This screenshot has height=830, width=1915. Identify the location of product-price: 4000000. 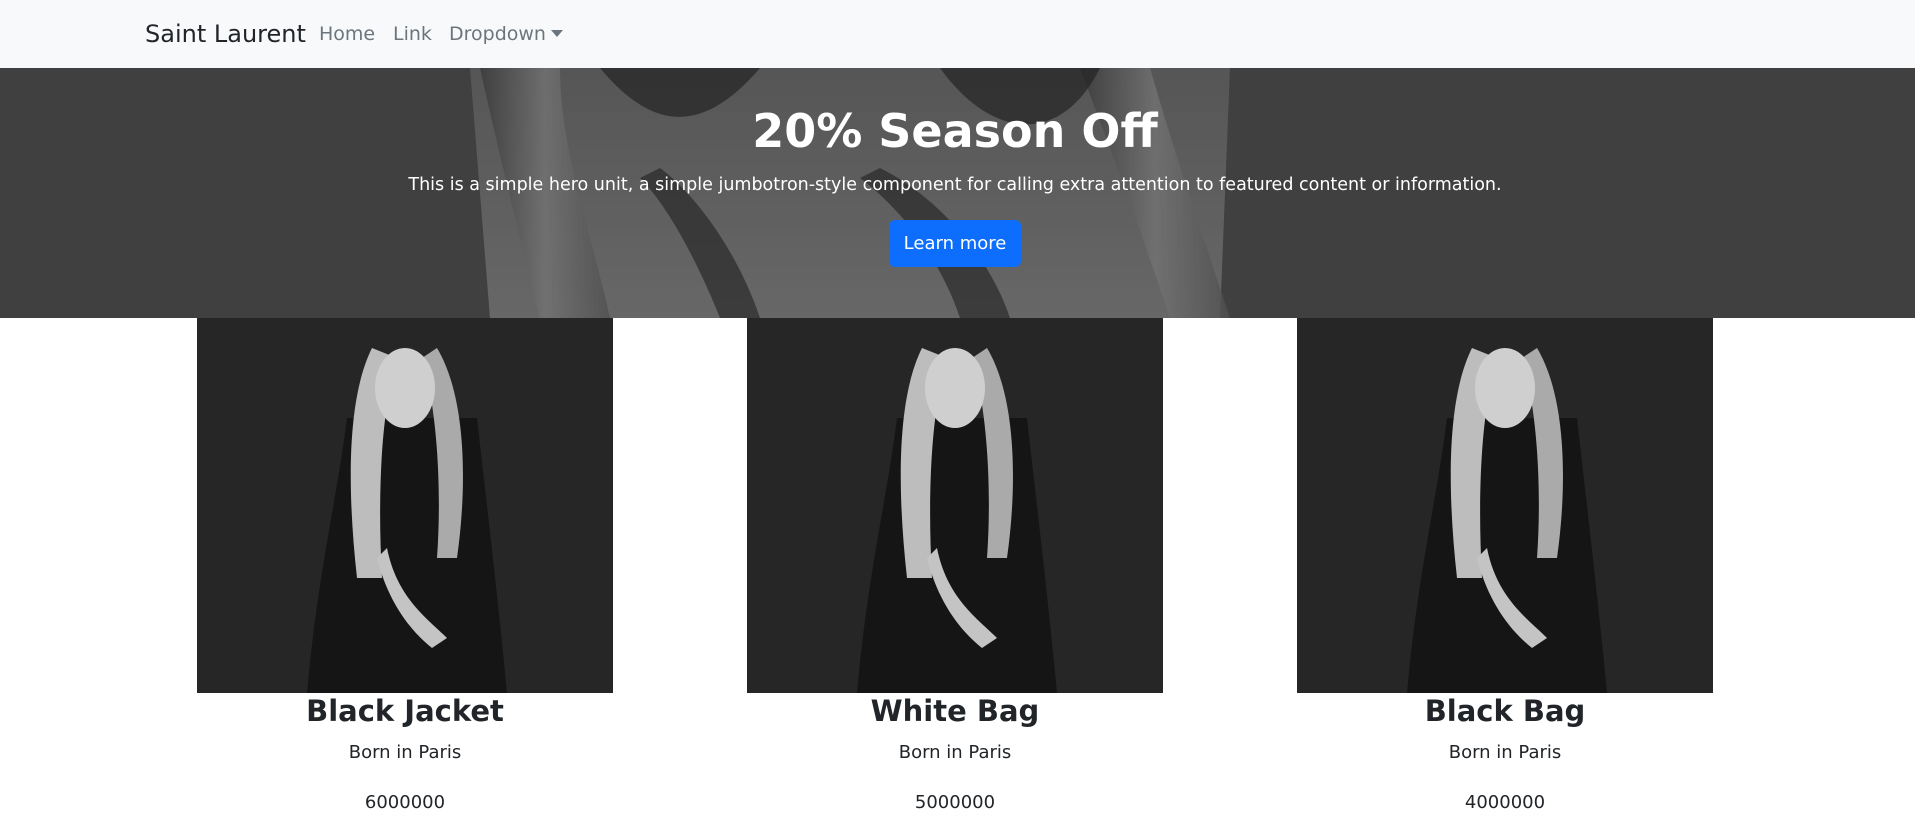
(1505, 802).